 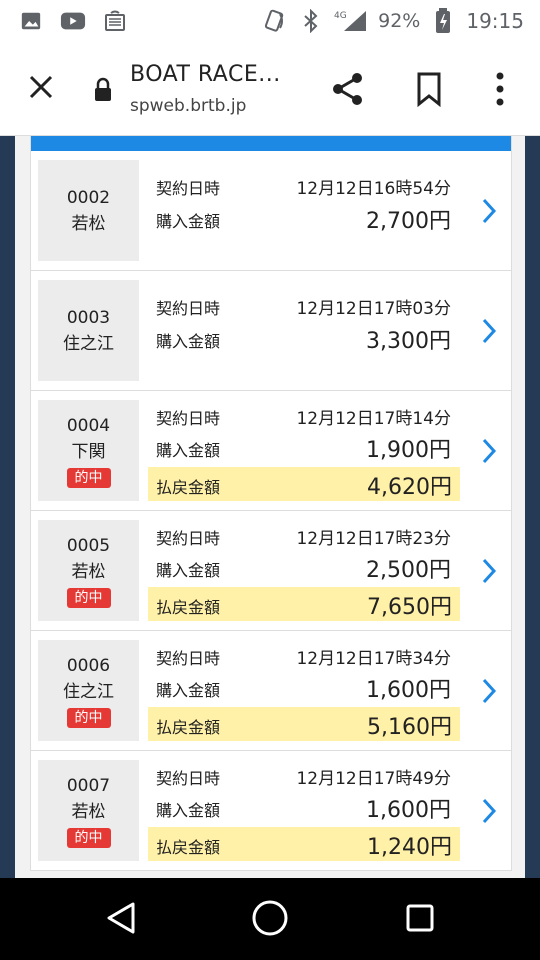 I want to click on list-header-bar, so click(x=271, y=143).